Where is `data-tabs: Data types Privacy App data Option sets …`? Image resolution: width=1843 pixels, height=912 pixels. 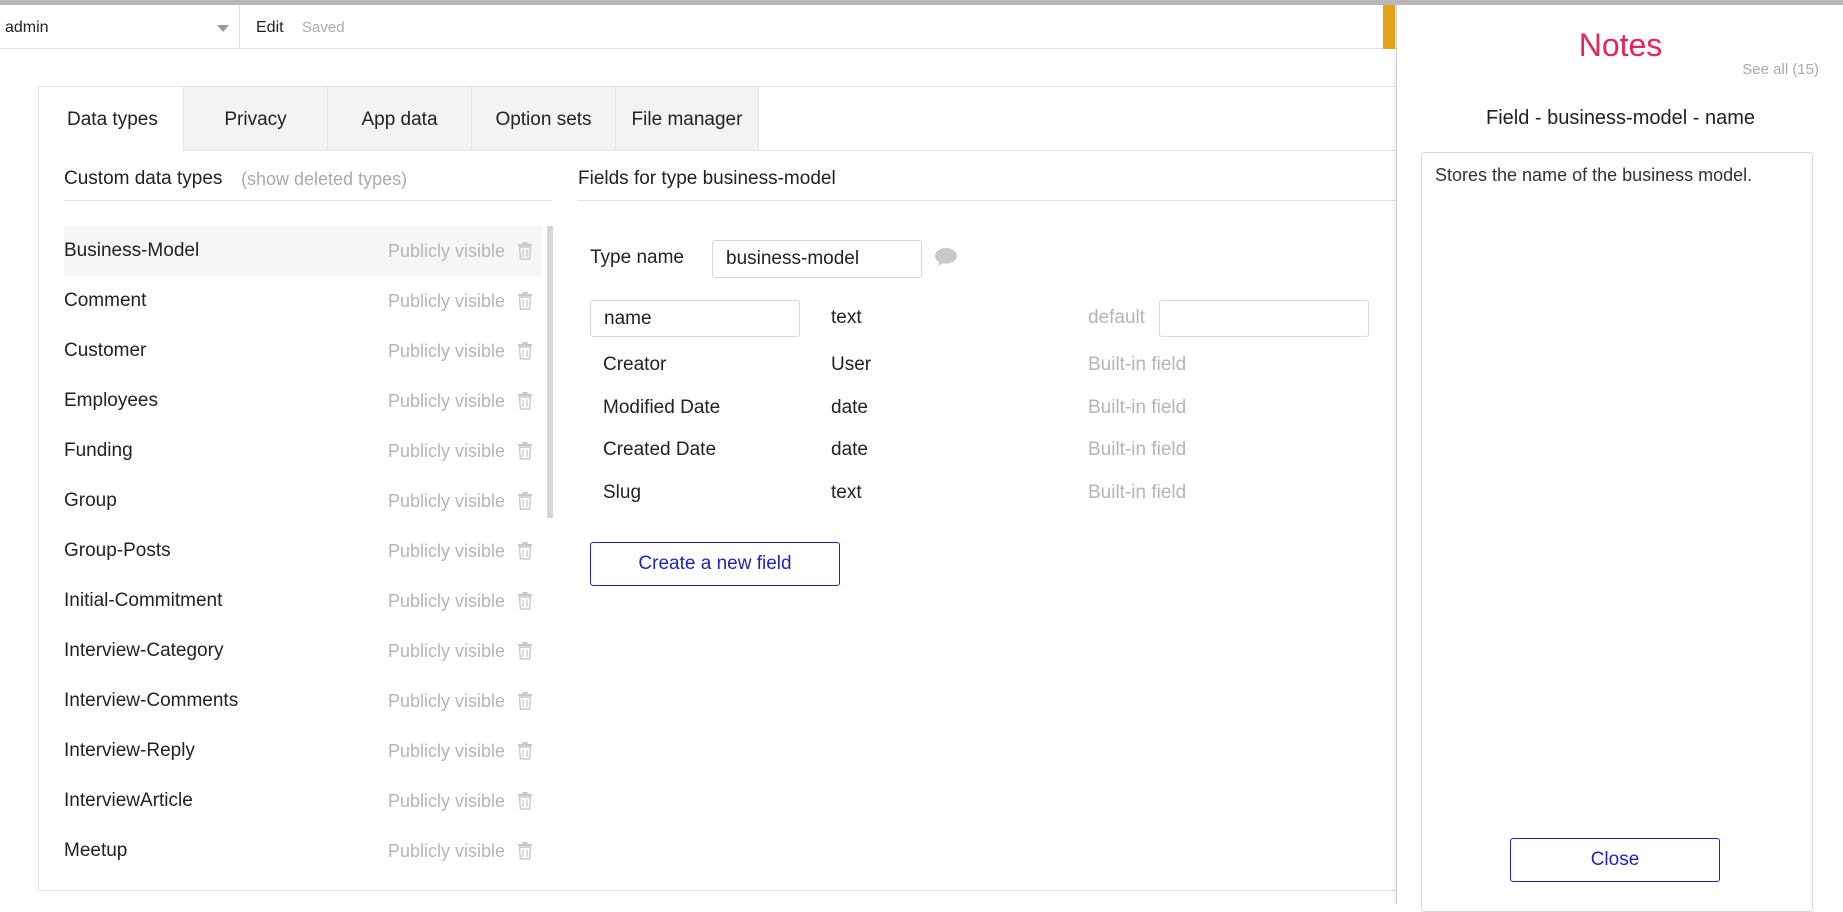 data-tabs: Data types Privacy App data Option sets … is located at coordinates (398, 118).